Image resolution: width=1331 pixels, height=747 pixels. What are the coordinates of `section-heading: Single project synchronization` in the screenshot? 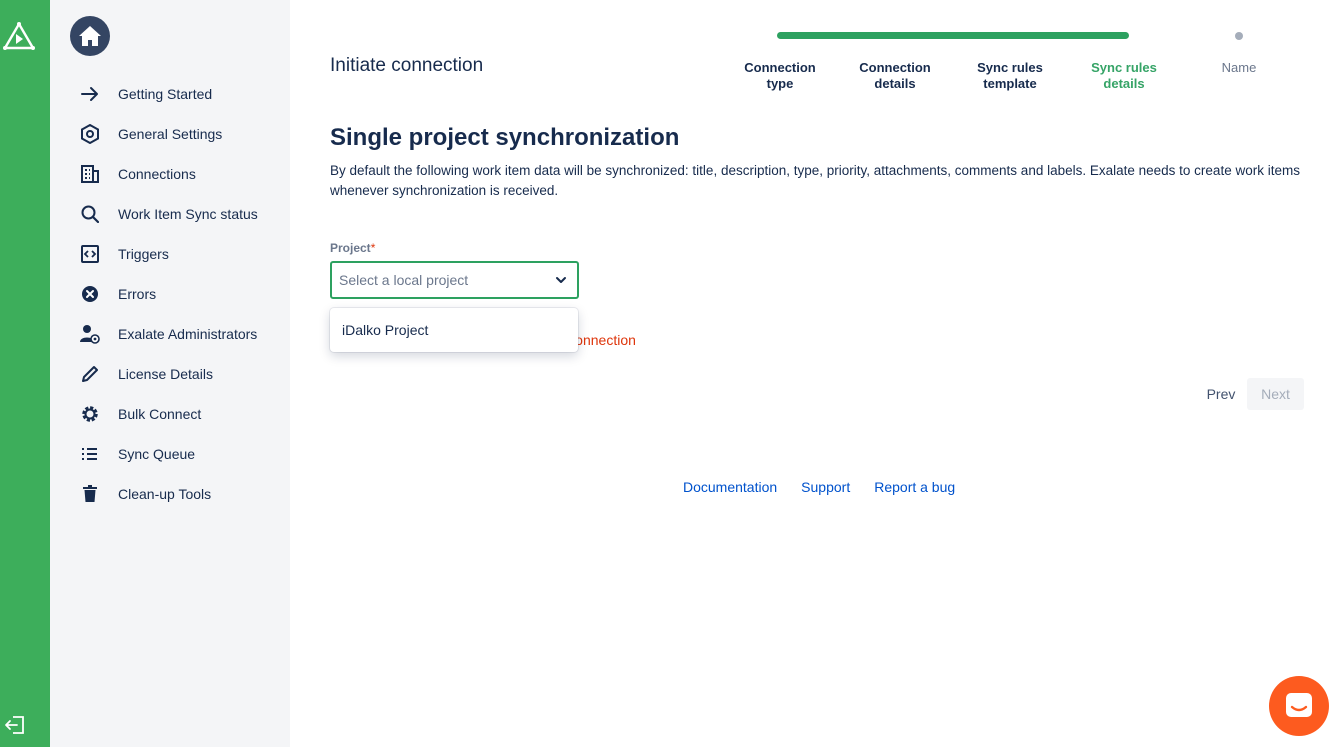 It's located at (505, 137).